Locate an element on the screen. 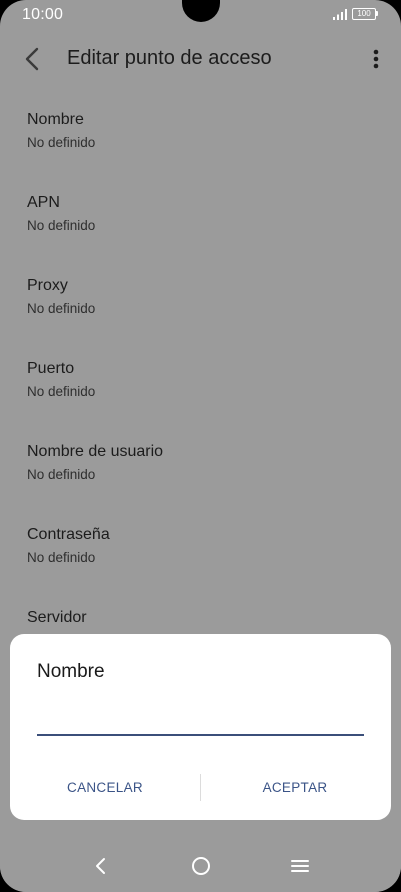  more-options-button is located at coordinates (376, 59).